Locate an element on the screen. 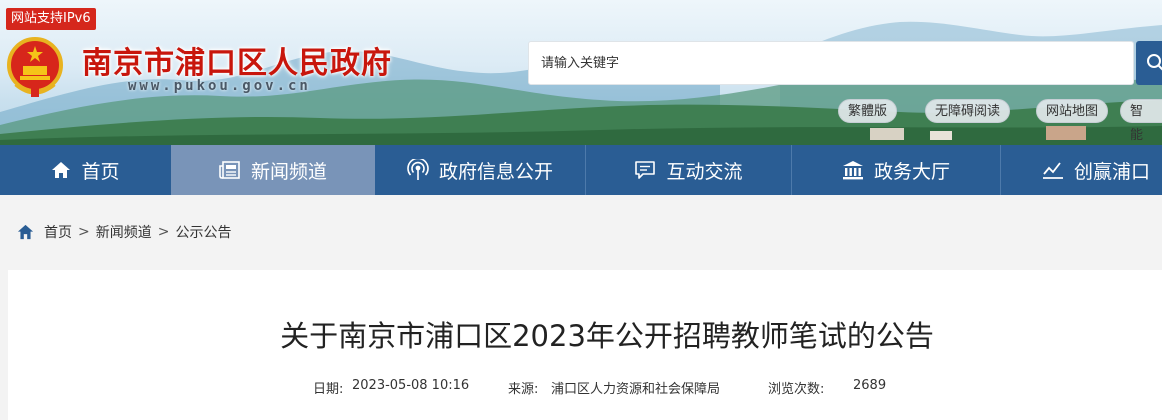 The height and width of the screenshot is (420, 1162). sitemap-button: 网站地图 is located at coordinates (1072, 111).